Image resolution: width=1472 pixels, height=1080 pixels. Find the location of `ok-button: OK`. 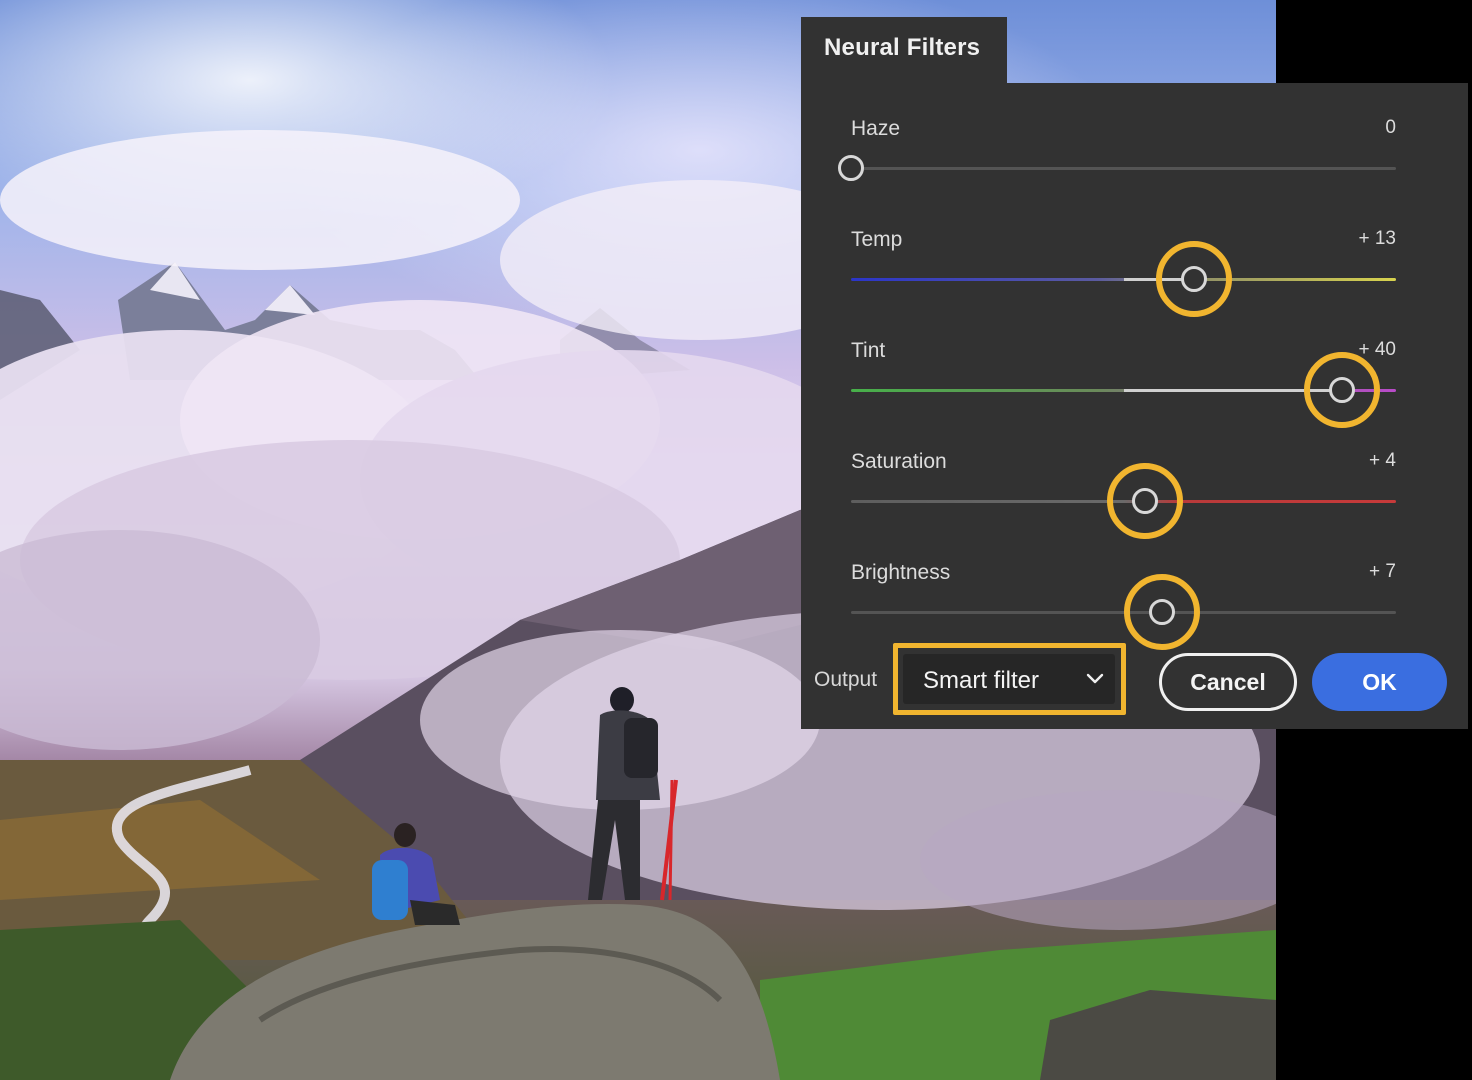

ok-button: OK is located at coordinates (1379, 682).